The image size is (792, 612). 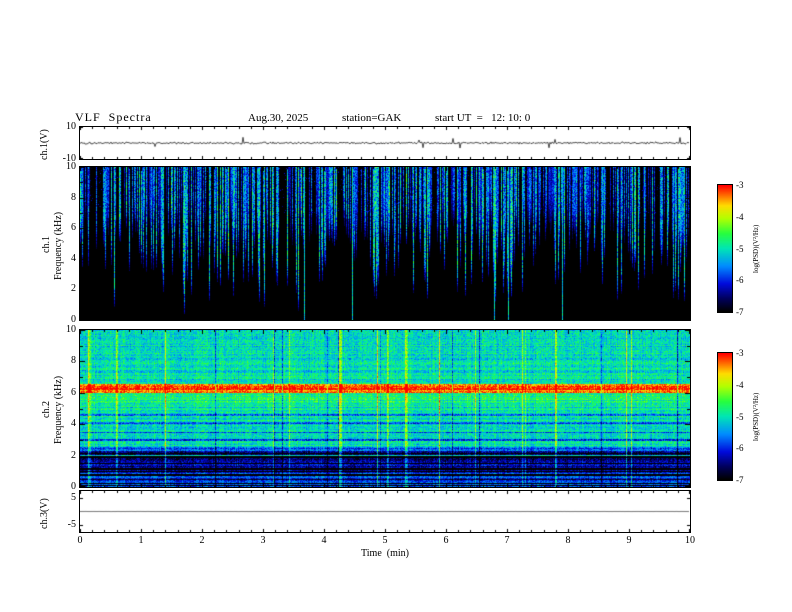 What do you see at coordinates (73, 497) in the screenshot?
I see `y-tick-label: 5` at bounding box center [73, 497].